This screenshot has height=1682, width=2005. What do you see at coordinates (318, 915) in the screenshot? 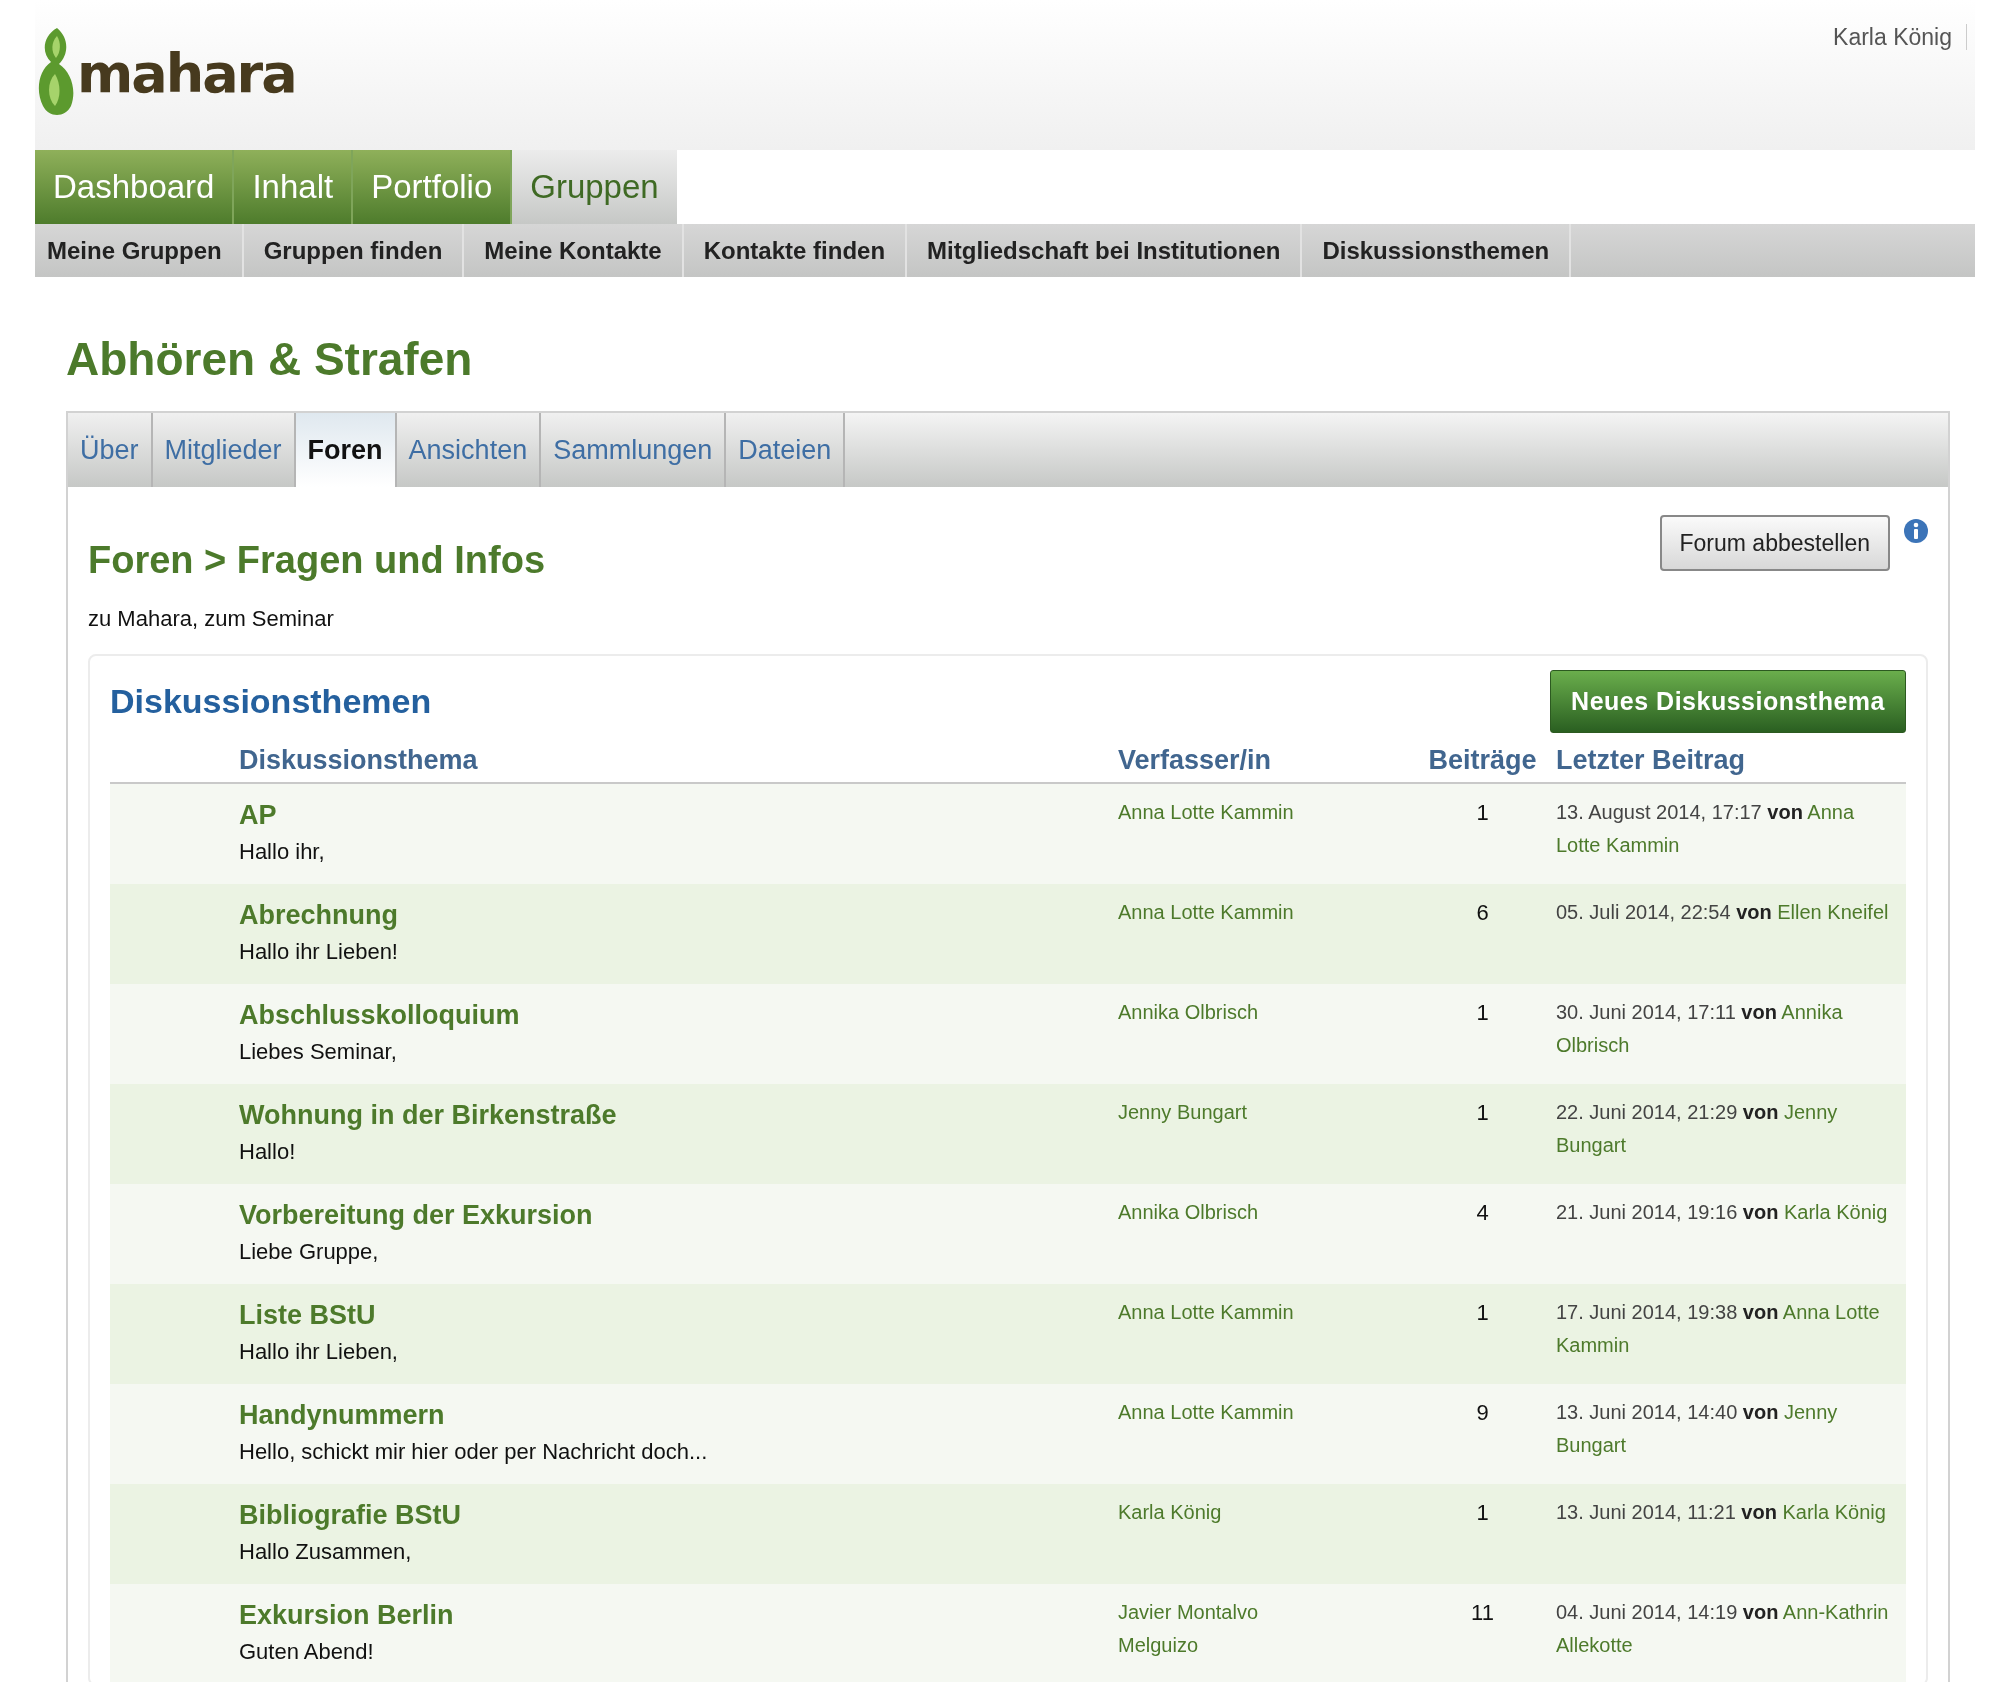
I see `topic-title-link: Abrechnung` at bounding box center [318, 915].